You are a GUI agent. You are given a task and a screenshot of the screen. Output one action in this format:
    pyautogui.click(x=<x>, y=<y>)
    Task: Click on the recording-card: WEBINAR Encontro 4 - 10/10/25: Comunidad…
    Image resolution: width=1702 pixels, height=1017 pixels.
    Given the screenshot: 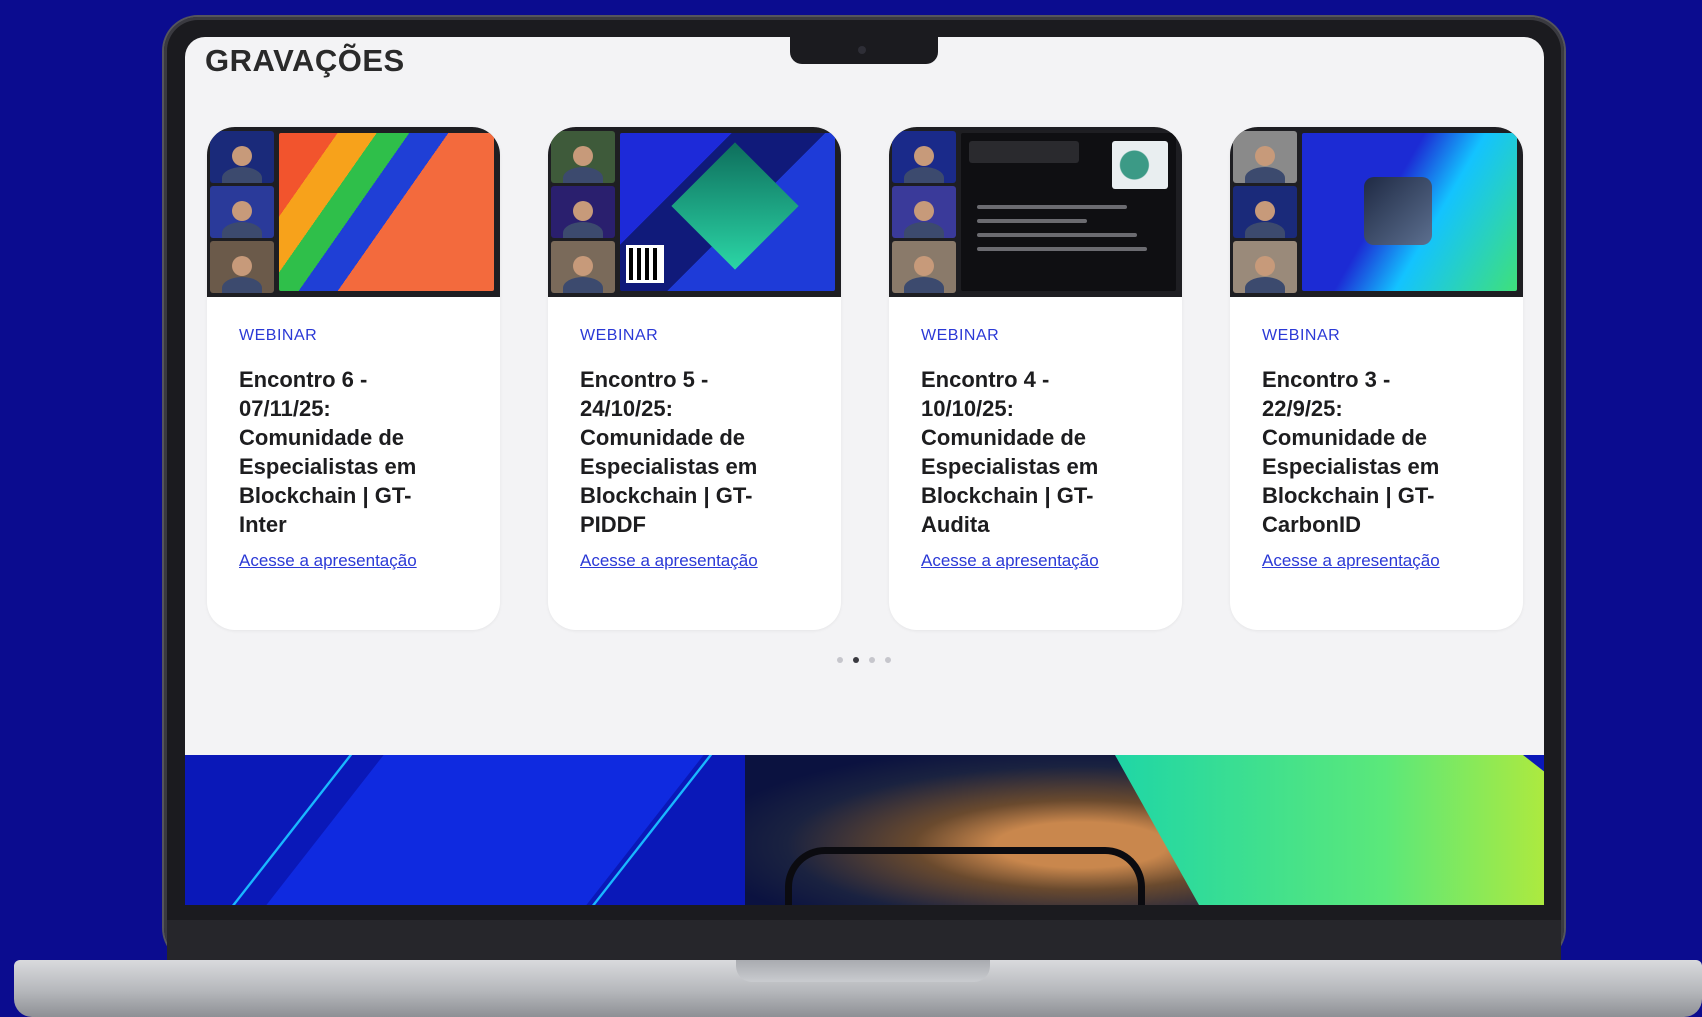 What is the action you would take?
    pyautogui.click(x=1035, y=378)
    